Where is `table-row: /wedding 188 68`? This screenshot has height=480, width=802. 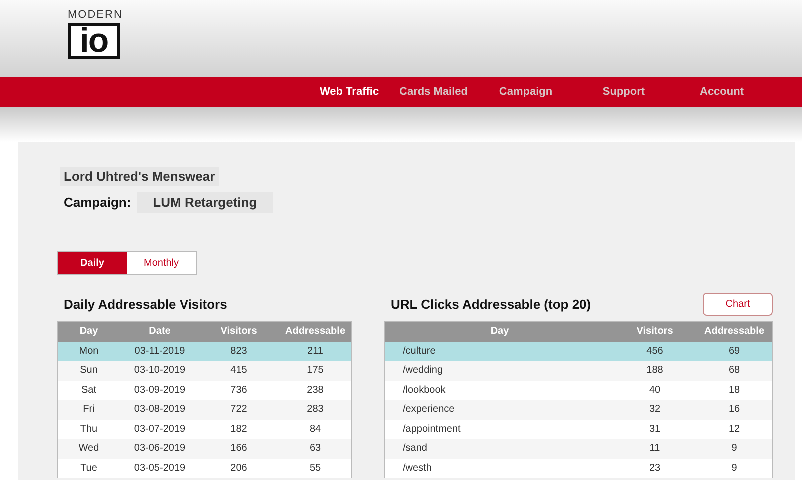 table-row: /wedding 188 68 is located at coordinates (578, 370).